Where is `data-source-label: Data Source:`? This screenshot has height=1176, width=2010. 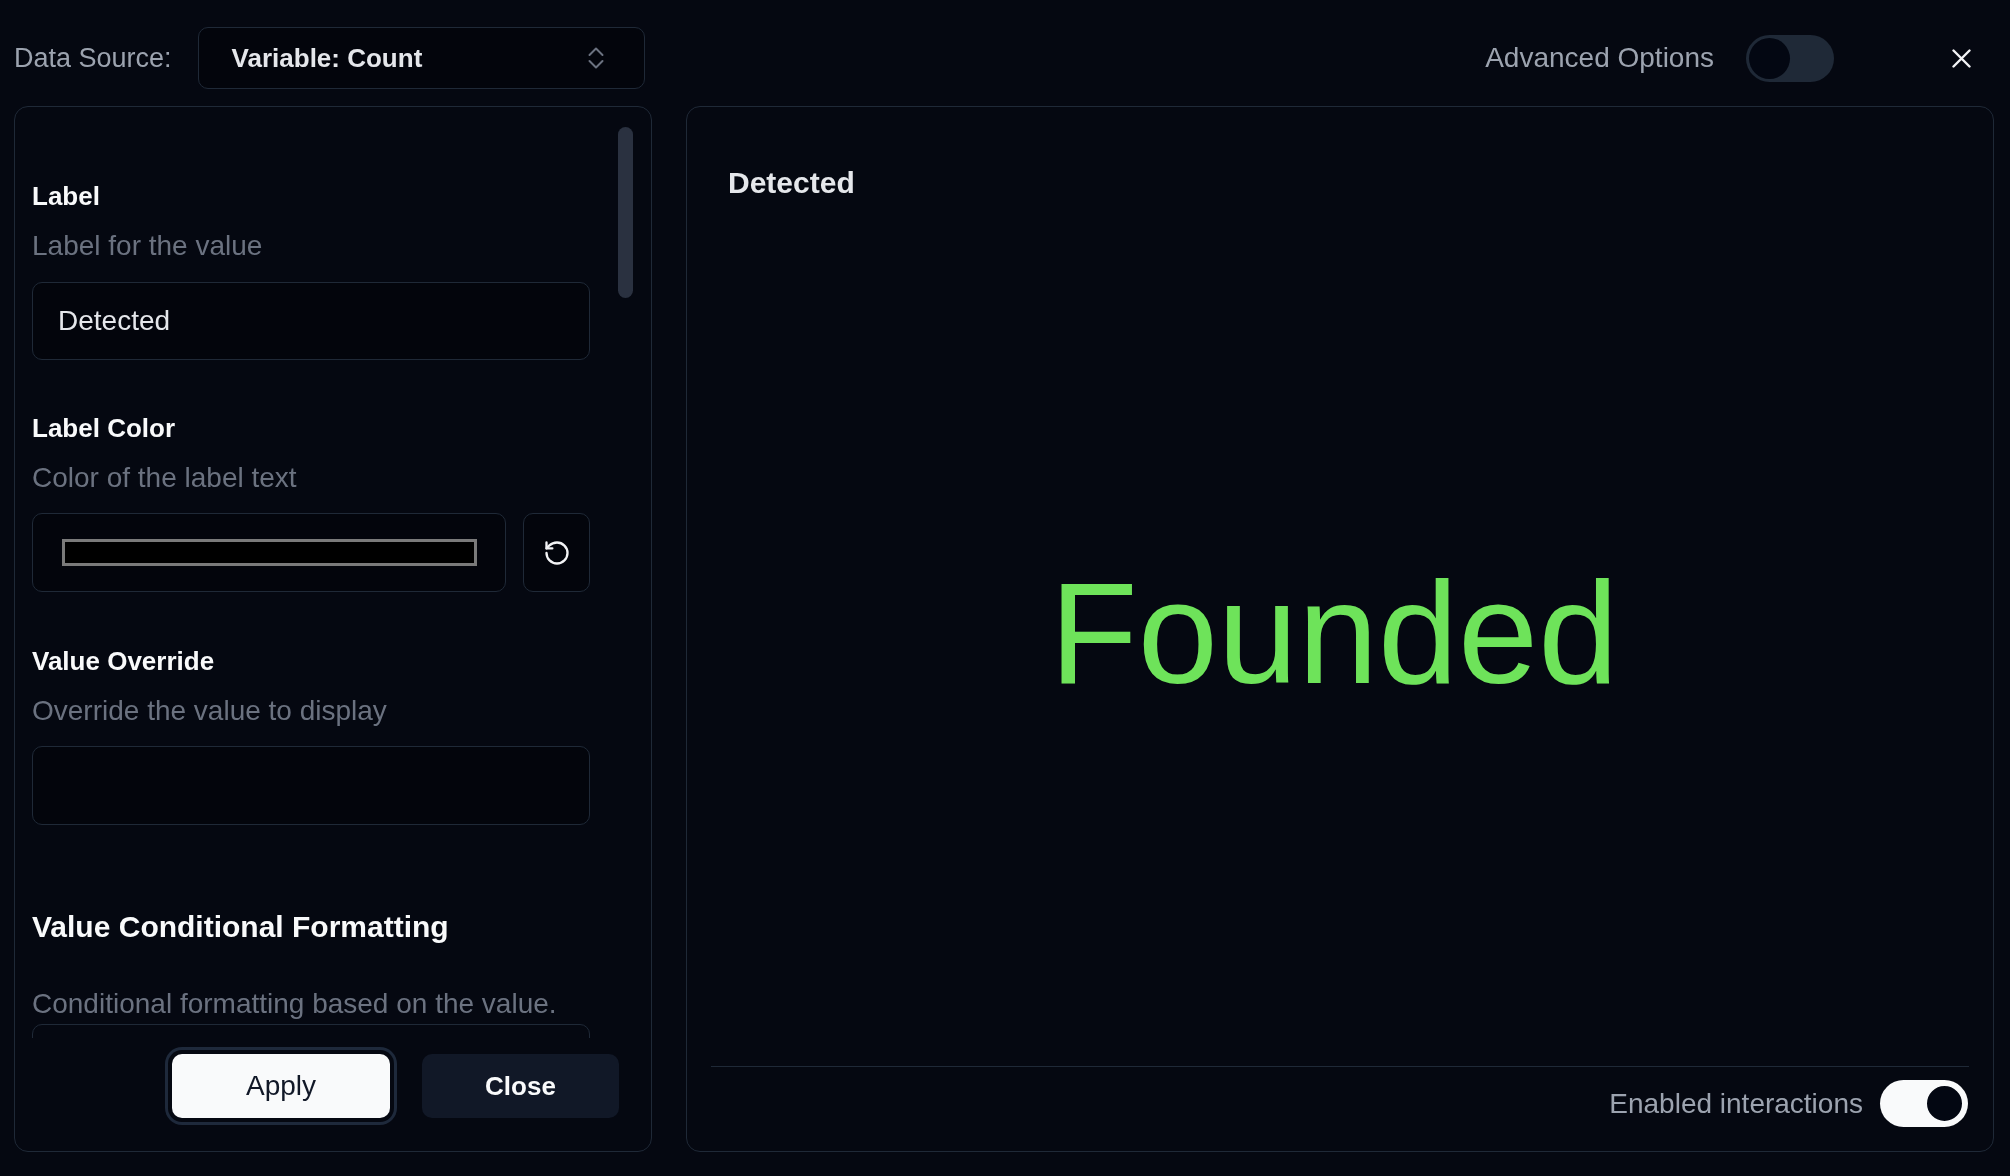 data-source-label: Data Source: is located at coordinates (93, 58).